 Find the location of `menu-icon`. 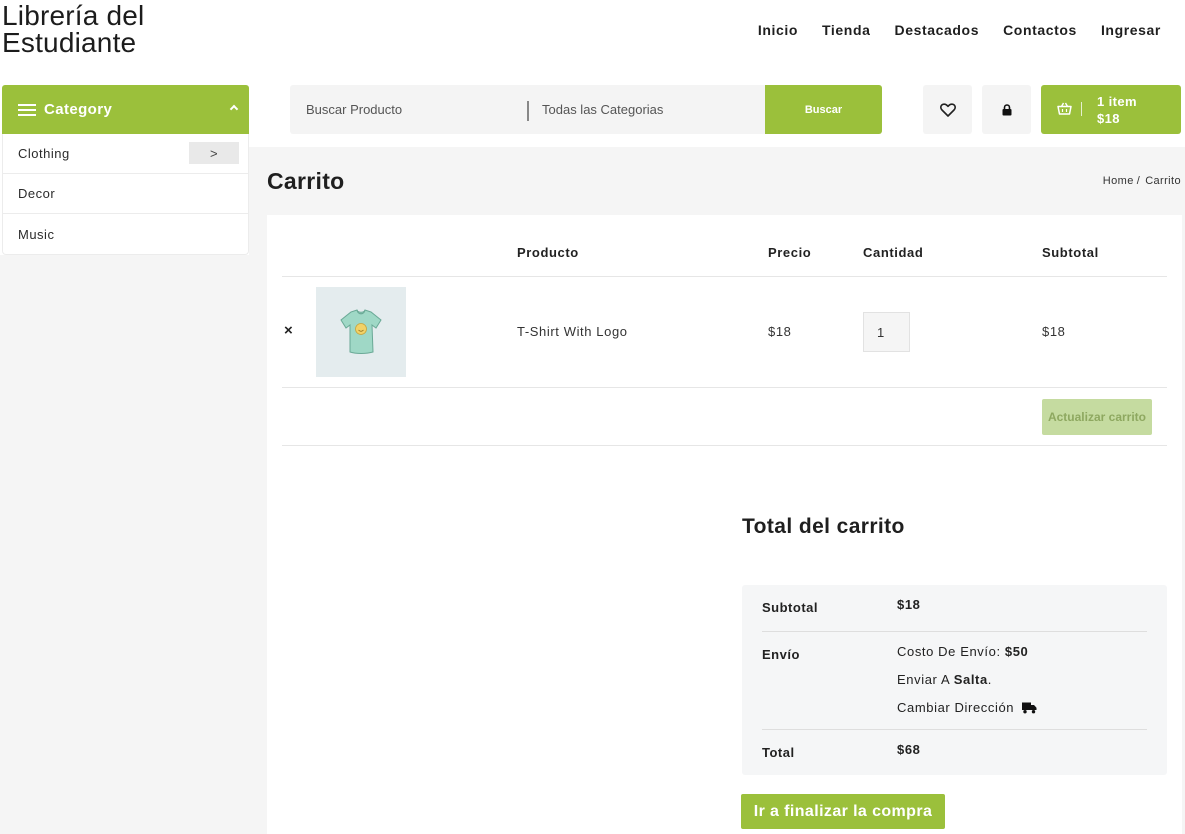

menu-icon is located at coordinates (27, 109).